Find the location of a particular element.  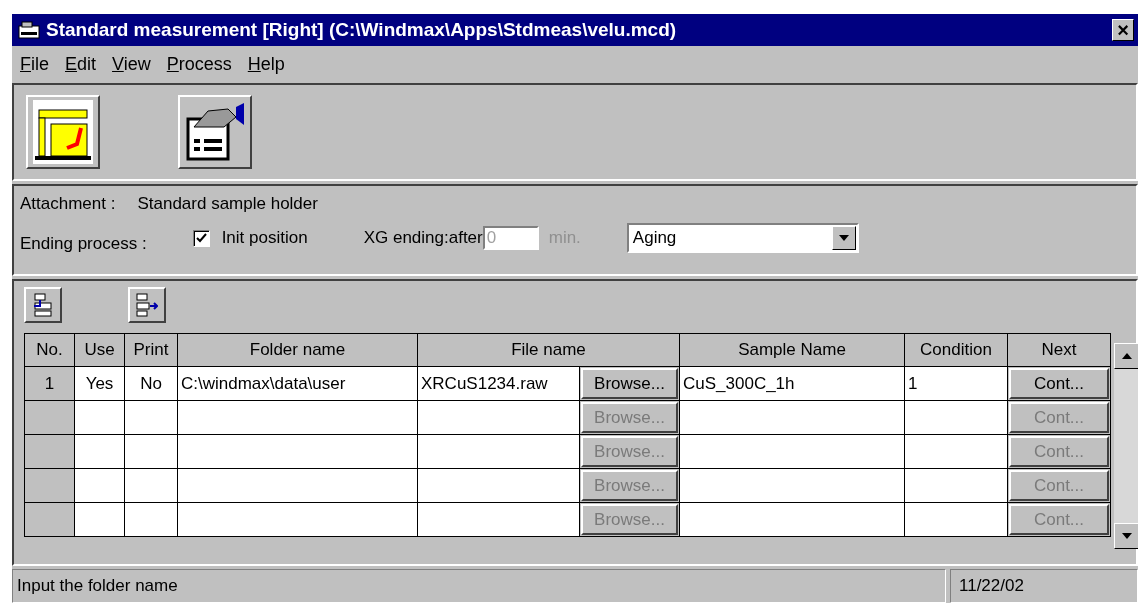

column-header: Next is located at coordinates (1059, 350).